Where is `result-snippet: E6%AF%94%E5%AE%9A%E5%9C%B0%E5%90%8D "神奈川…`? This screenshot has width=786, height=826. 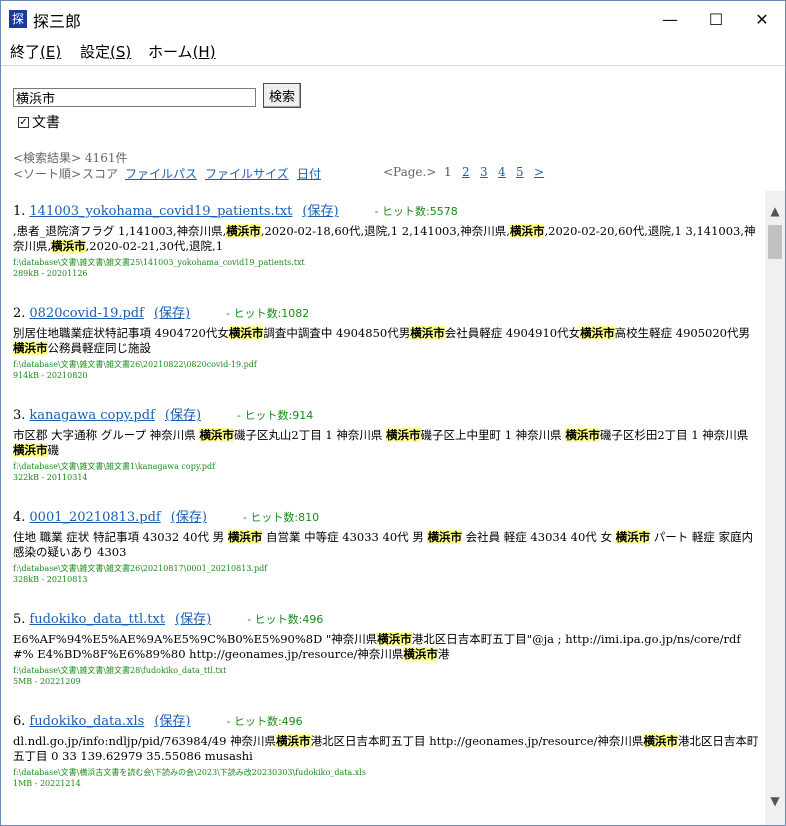
result-snippet: E6%AF%94%E5%AE%9A%E5%9C%B0%E5%90%8D "神奈川… is located at coordinates (387, 647).